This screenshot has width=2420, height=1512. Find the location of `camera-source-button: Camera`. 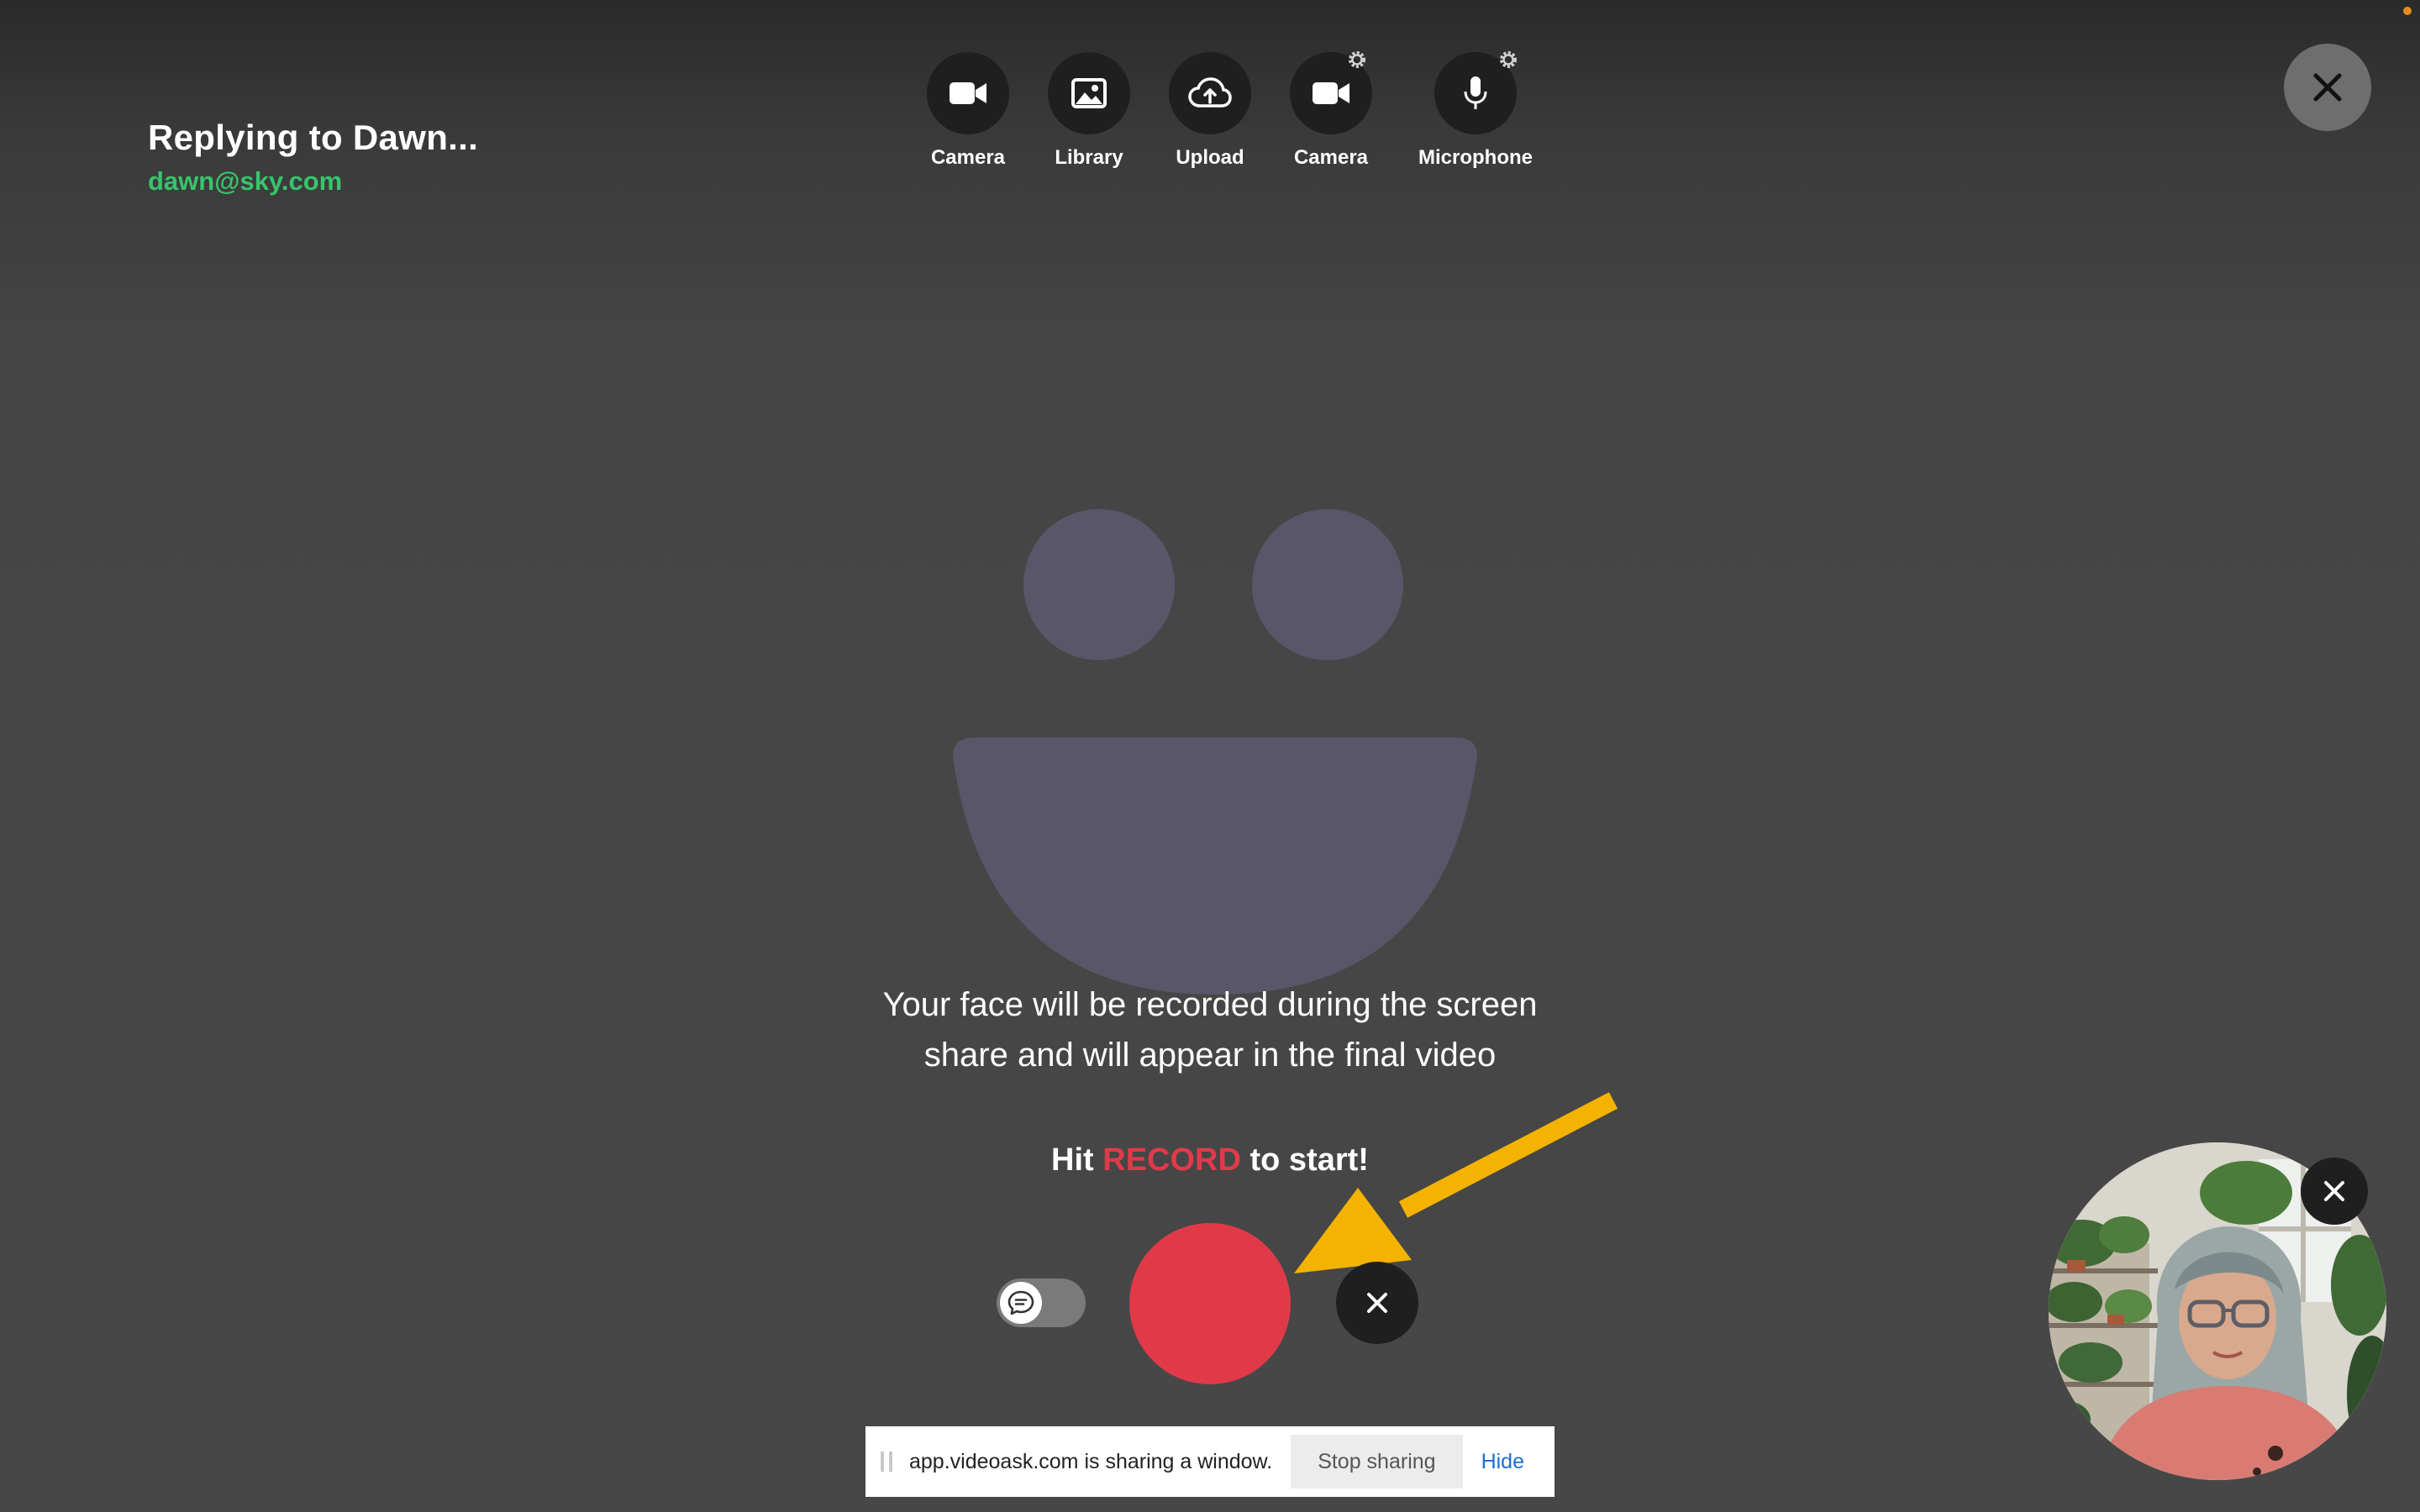

camera-source-button: Camera is located at coordinates (968, 111).